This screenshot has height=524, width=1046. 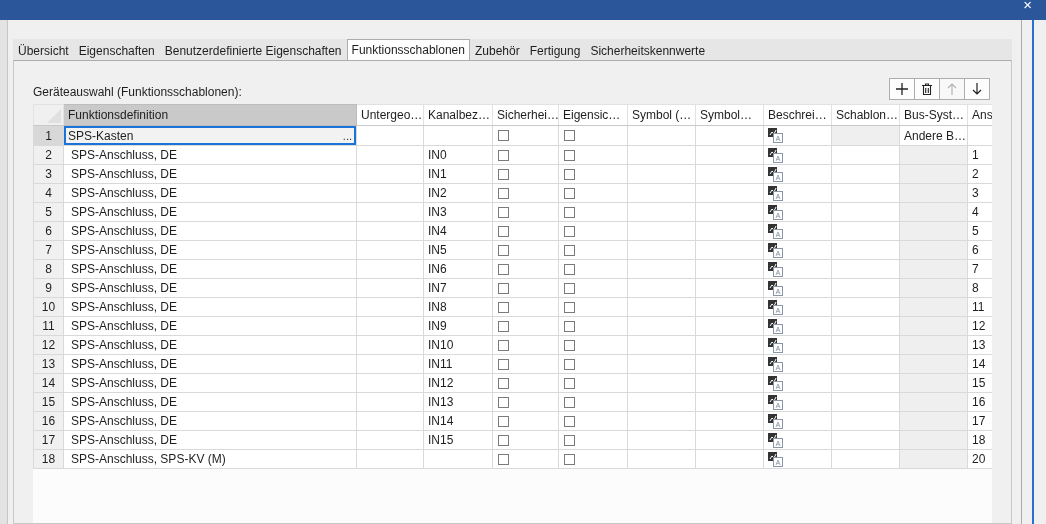 What do you see at coordinates (902, 89) in the screenshot?
I see `add-button` at bounding box center [902, 89].